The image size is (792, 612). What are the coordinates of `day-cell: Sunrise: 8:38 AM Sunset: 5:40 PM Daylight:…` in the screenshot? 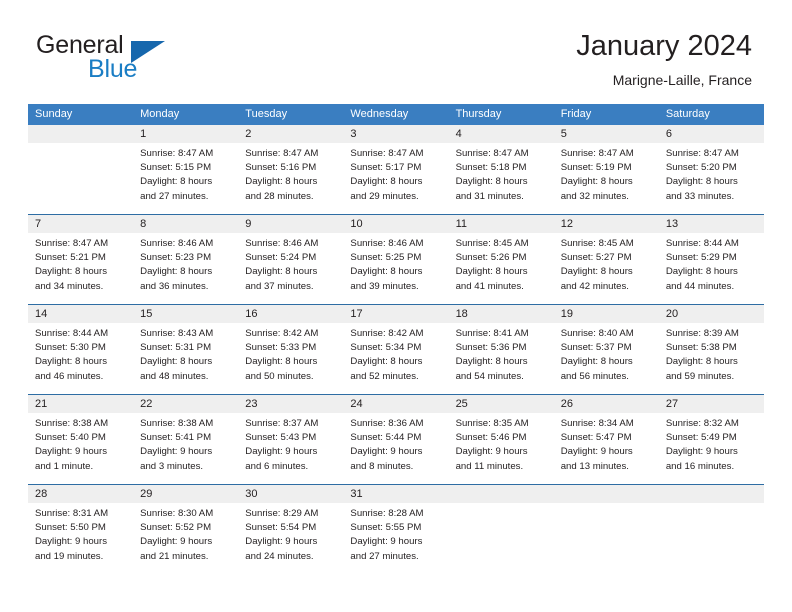 It's located at (80, 448).